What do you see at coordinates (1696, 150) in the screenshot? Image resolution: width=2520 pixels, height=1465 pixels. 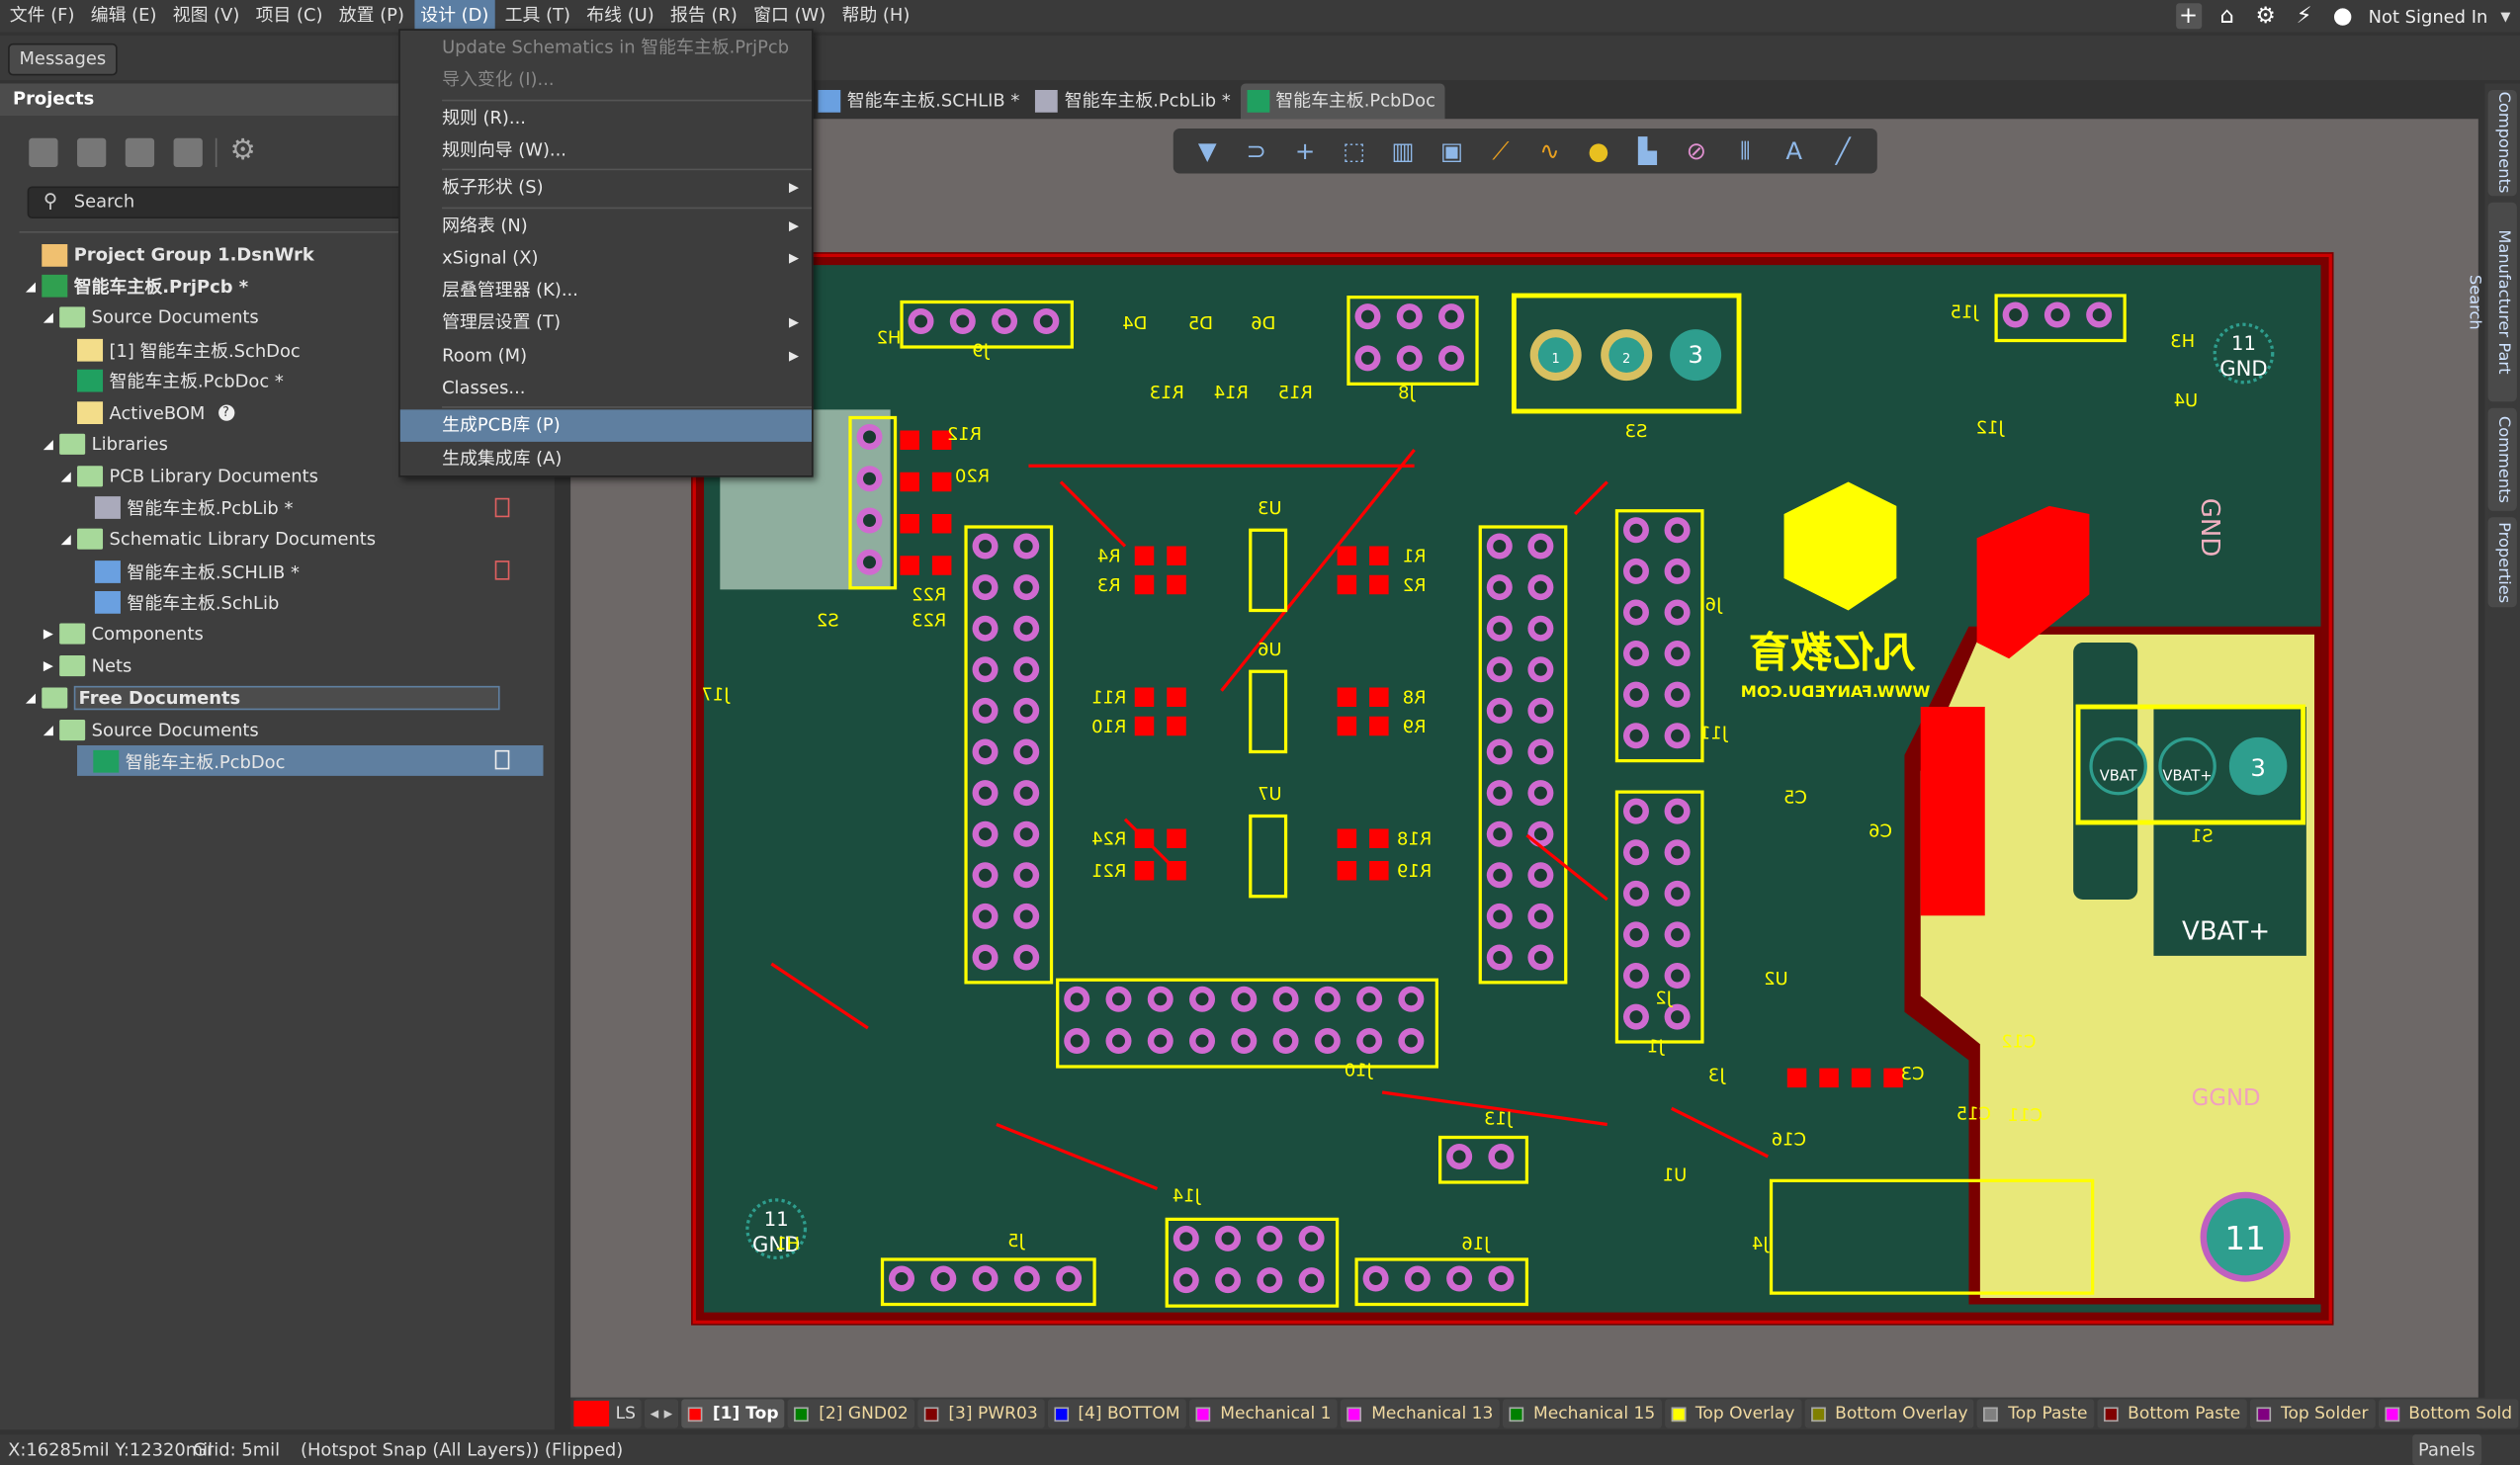 I see `polygon-icon: ⊘` at bounding box center [1696, 150].